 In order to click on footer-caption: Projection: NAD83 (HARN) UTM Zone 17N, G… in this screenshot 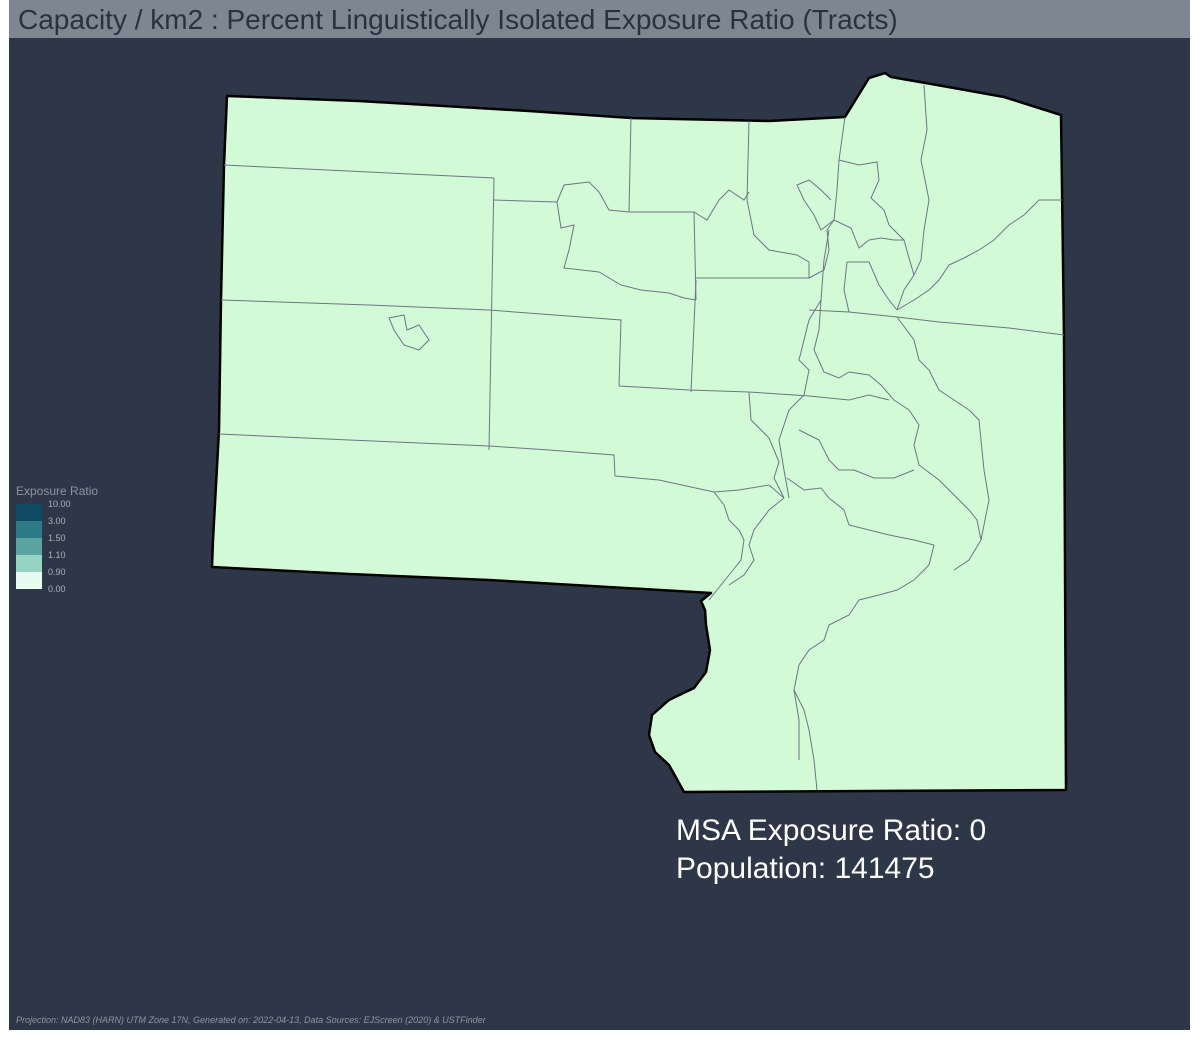, I will do `click(251, 1020)`.